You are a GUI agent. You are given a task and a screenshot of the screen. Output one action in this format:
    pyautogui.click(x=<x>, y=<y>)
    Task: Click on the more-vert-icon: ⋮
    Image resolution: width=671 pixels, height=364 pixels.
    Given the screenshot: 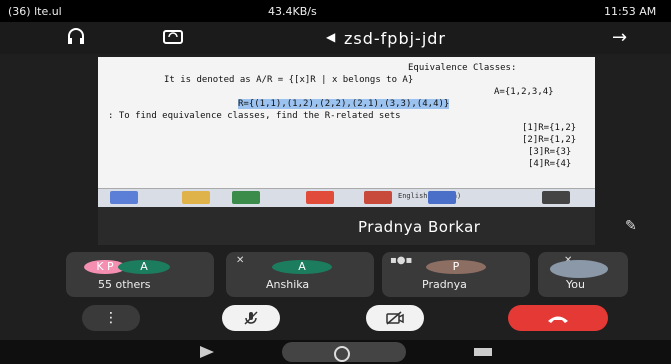 What is the action you would take?
    pyautogui.click(x=111, y=318)
    